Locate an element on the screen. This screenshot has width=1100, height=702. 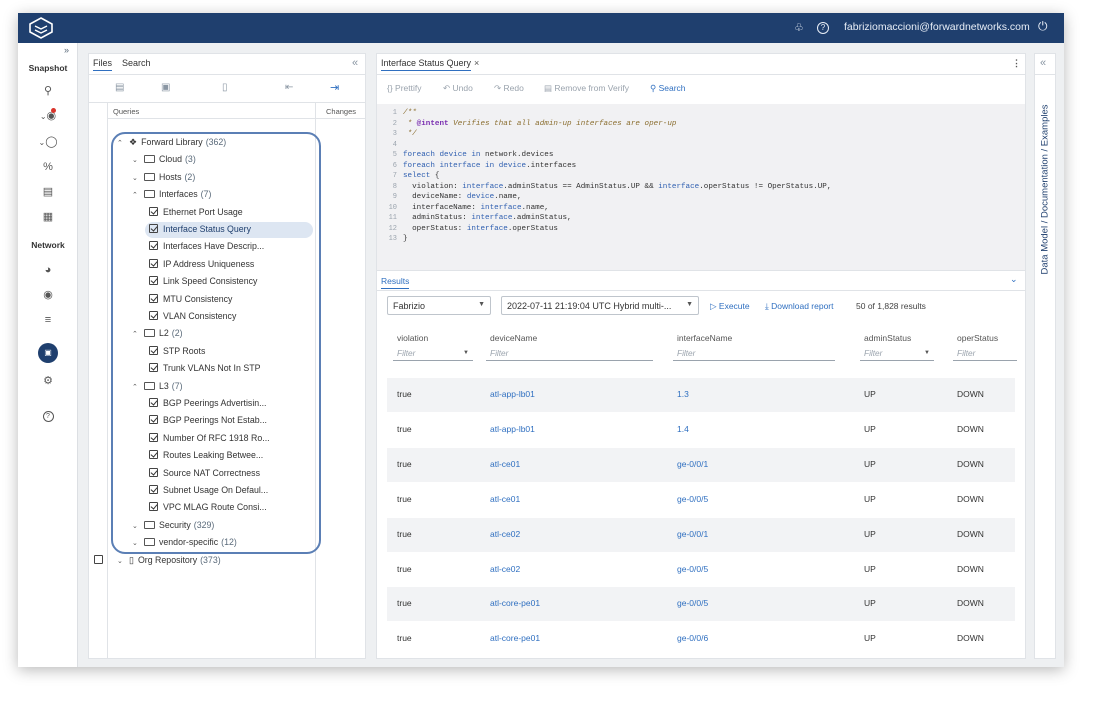
line-number: 11 is located at coordinates (392, 218).